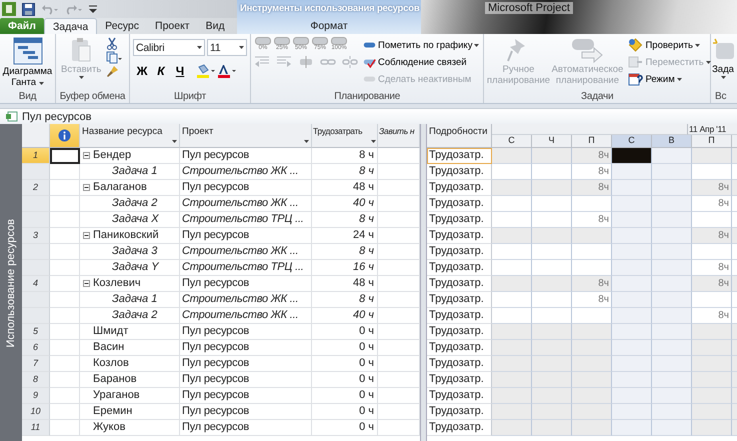 This screenshot has width=737, height=441. Describe the element at coordinates (215, 26) in the screenshot. I see `ribbon-tab: Вид` at that location.